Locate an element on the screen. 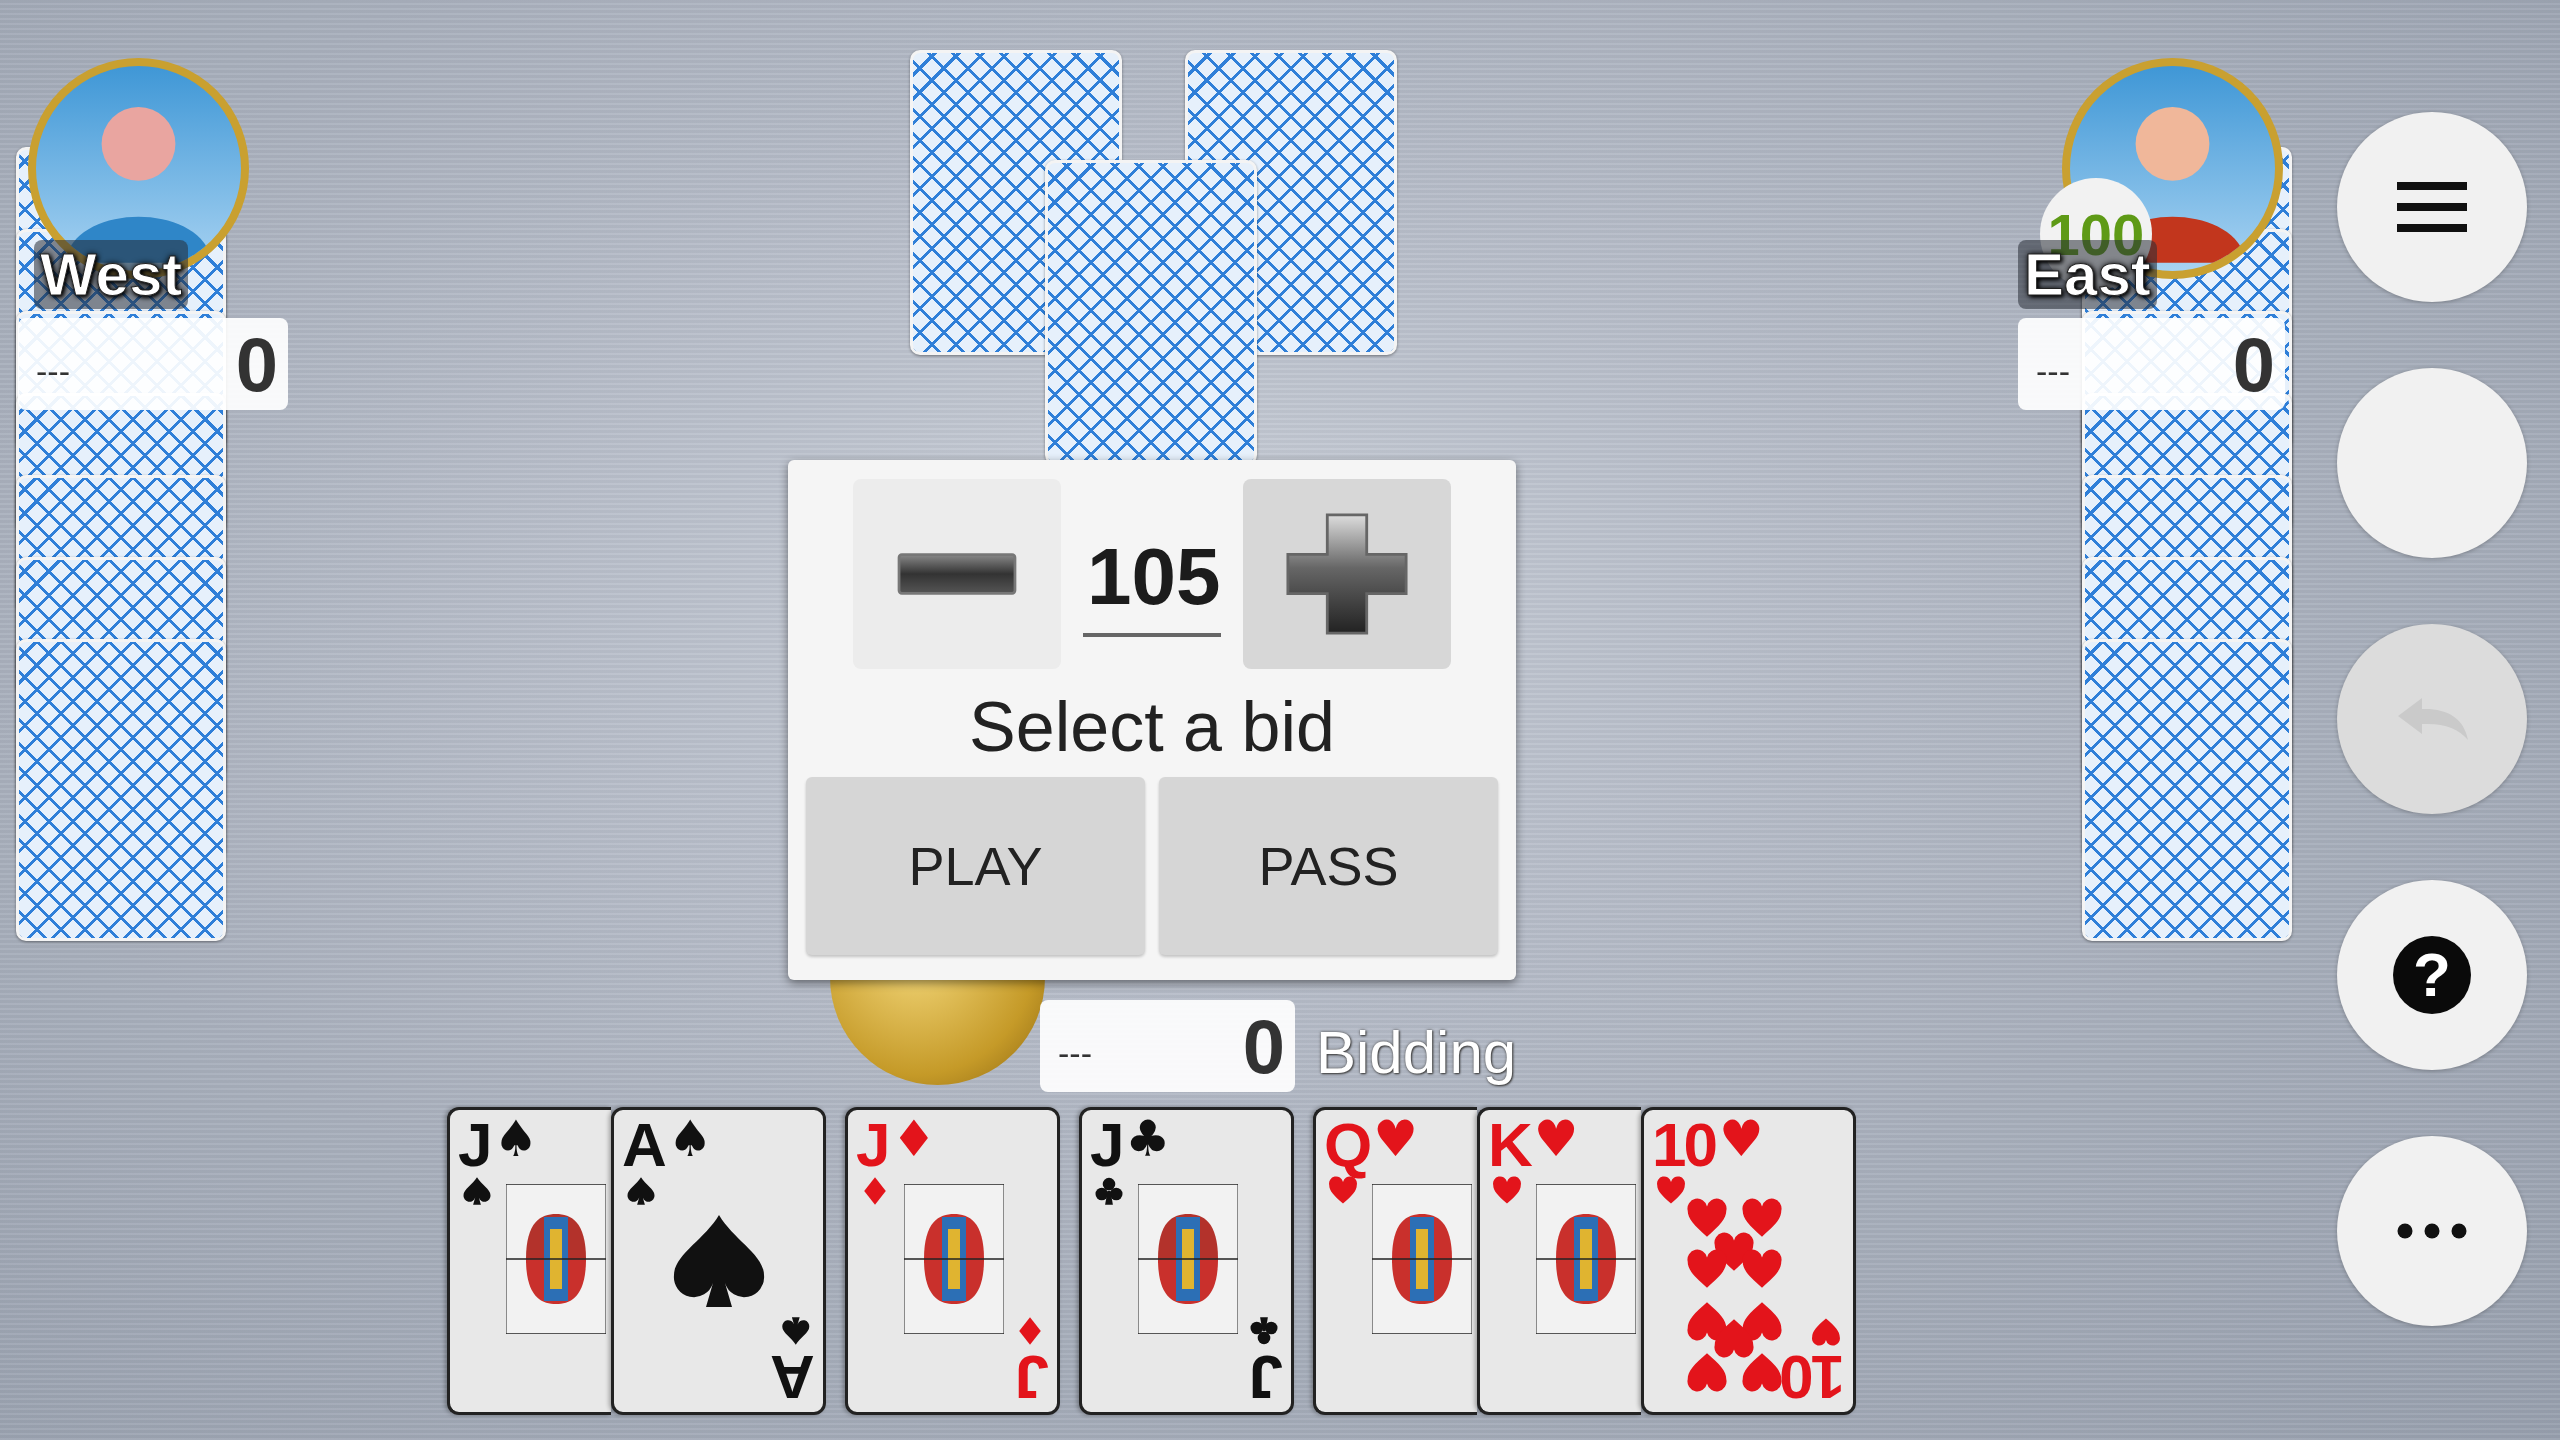 The image size is (2560, 1440). minus-icon is located at coordinates (957, 574).